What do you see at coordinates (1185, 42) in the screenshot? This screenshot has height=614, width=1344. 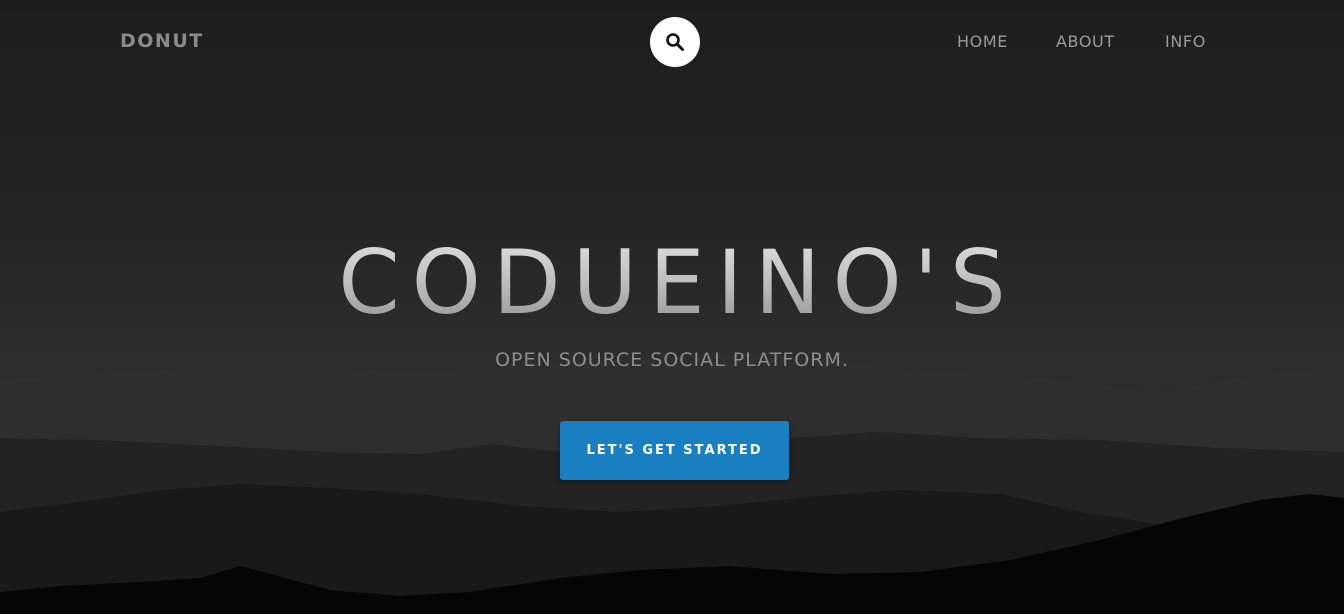 I see `nav-info-link: INFO` at bounding box center [1185, 42].